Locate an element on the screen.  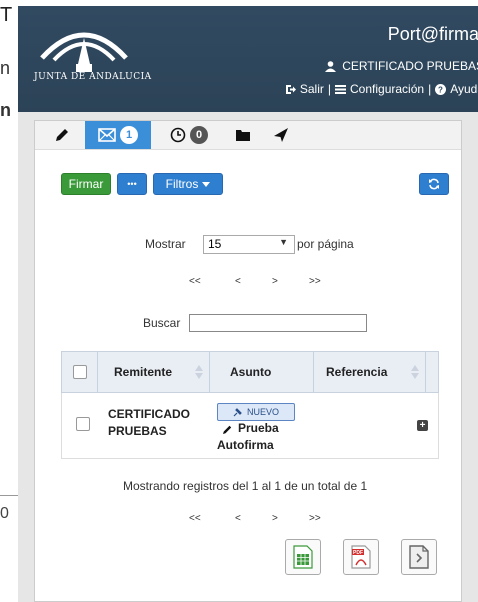
settings-icon is located at coordinates (341, 89).